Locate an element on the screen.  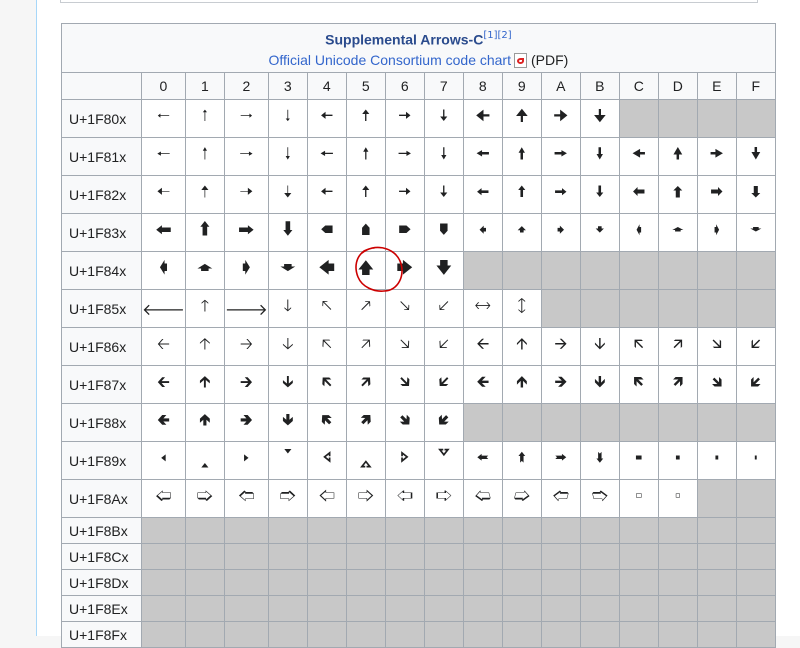
character-cell: 🠷 is located at coordinates (443, 232).